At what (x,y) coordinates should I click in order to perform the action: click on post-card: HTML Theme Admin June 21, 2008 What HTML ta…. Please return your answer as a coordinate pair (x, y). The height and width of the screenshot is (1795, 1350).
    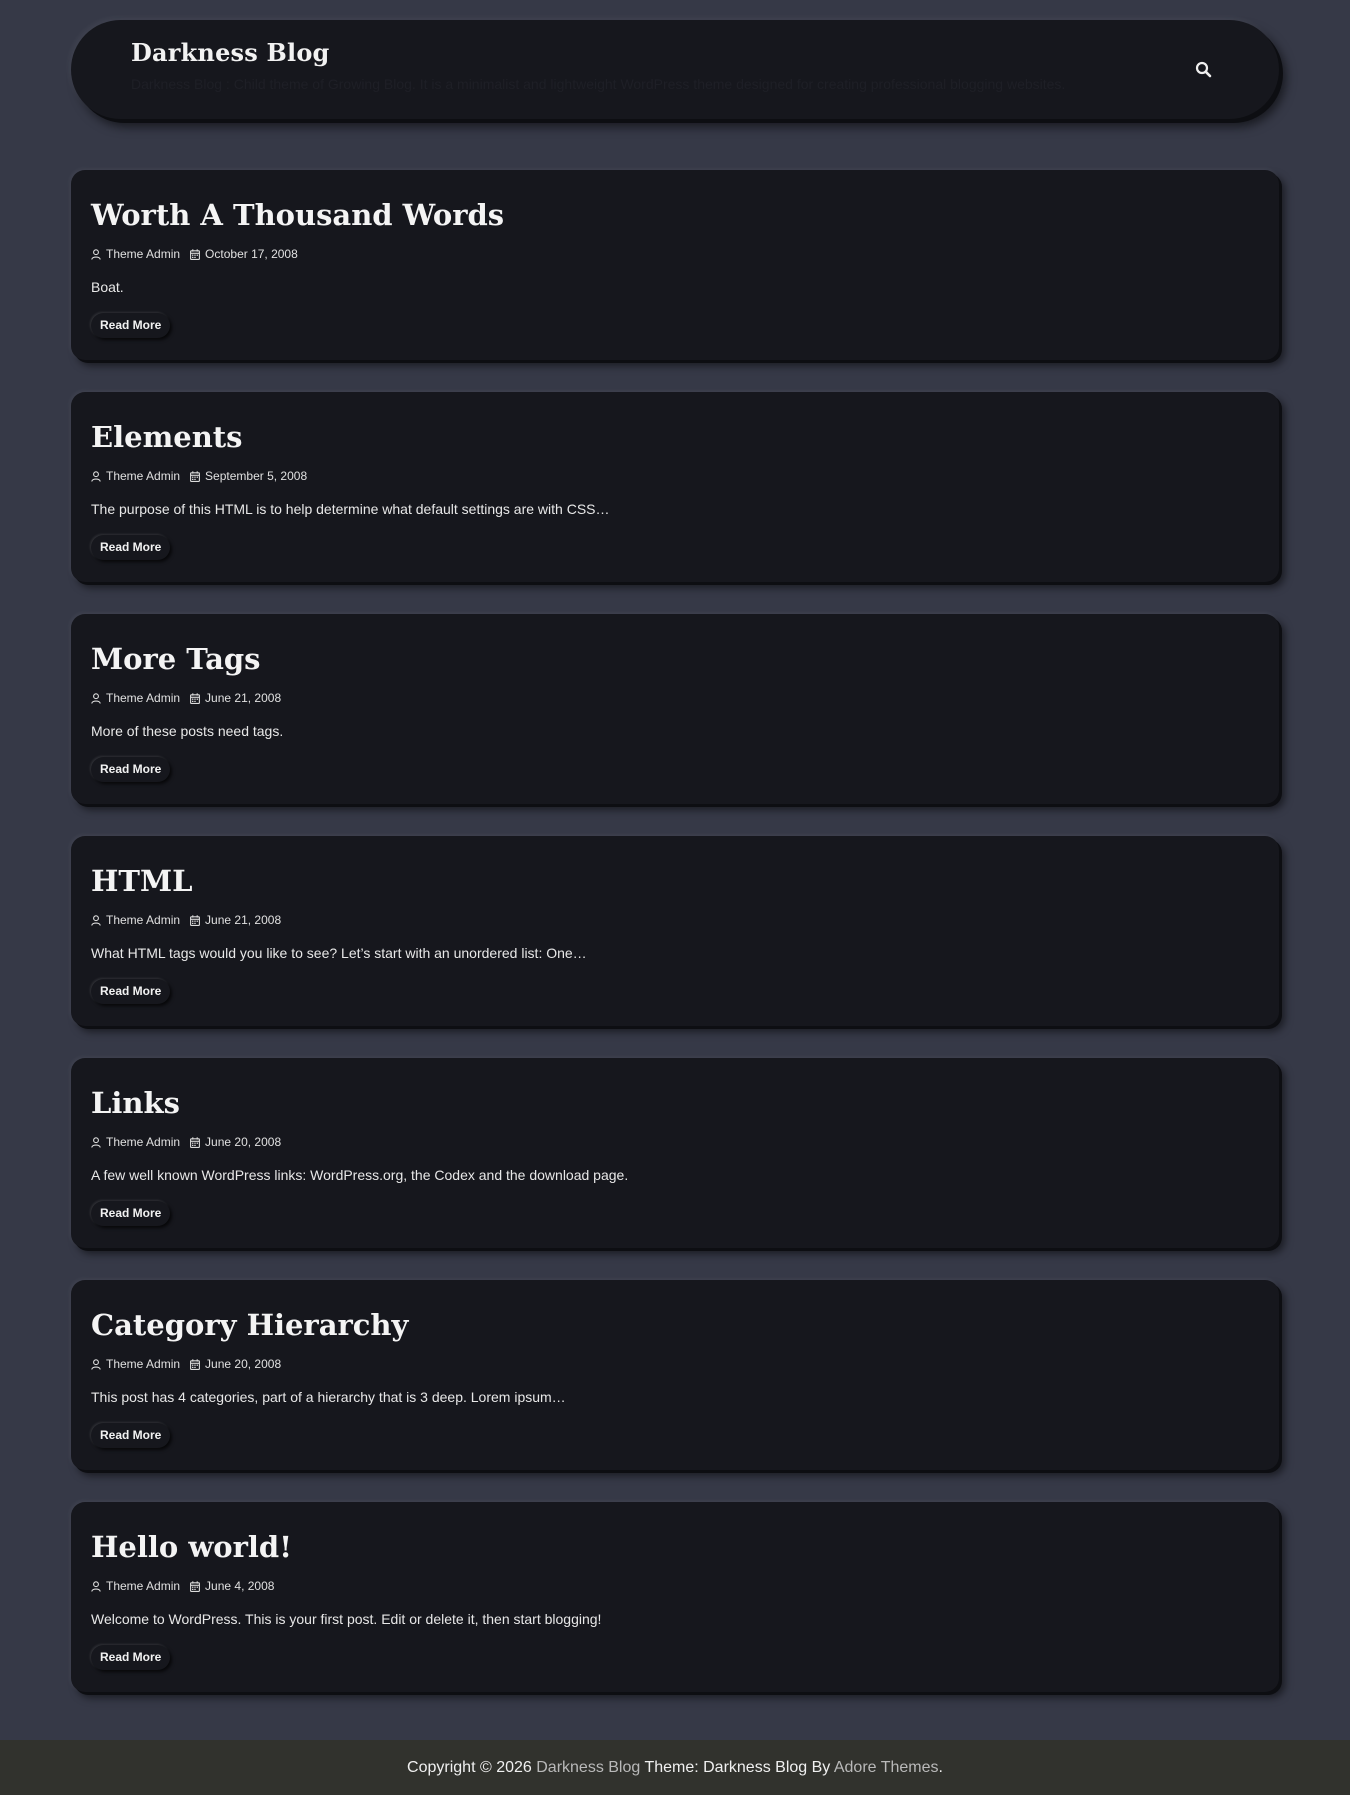
    Looking at the image, I should click on (675, 931).